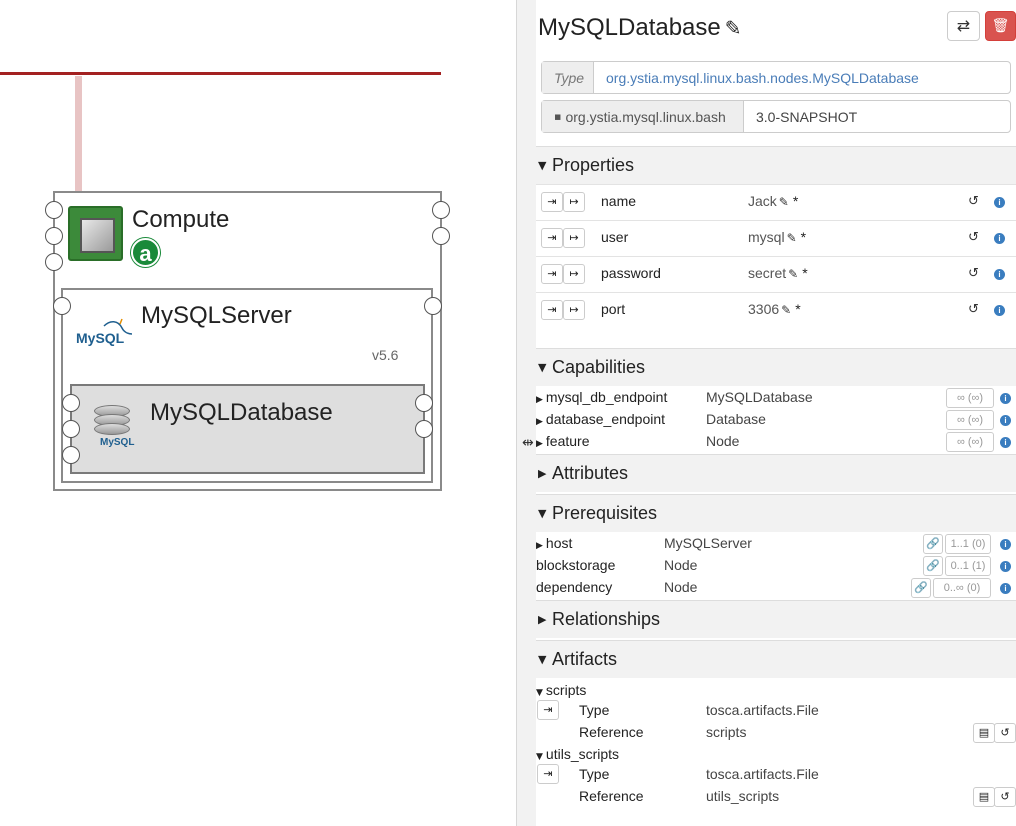 This screenshot has height=826, width=1016. What do you see at coordinates (774, 309) in the screenshot?
I see `property-value: 3306 ✎ *` at bounding box center [774, 309].